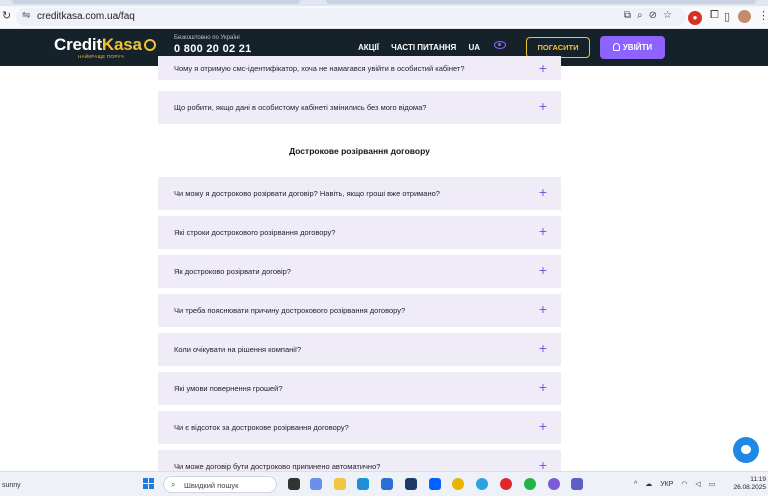 Image resolution: width=768 pixels, height=496 pixels. What do you see at coordinates (651, 15) in the screenshot?
I see `address-bar-actions: ⧉⌕⊘☆` at bounding box center [651, 15].